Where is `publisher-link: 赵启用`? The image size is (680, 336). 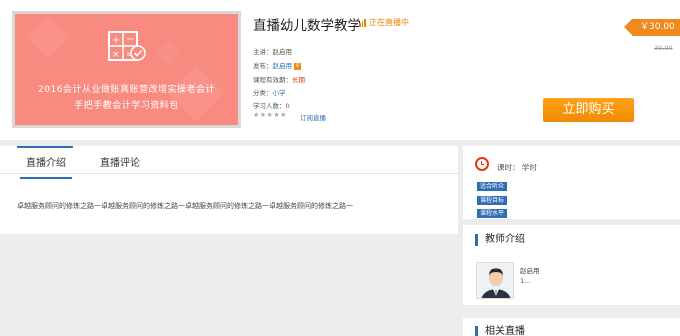 publisher-link: 赵启用 is located at coordinates (283, 66).